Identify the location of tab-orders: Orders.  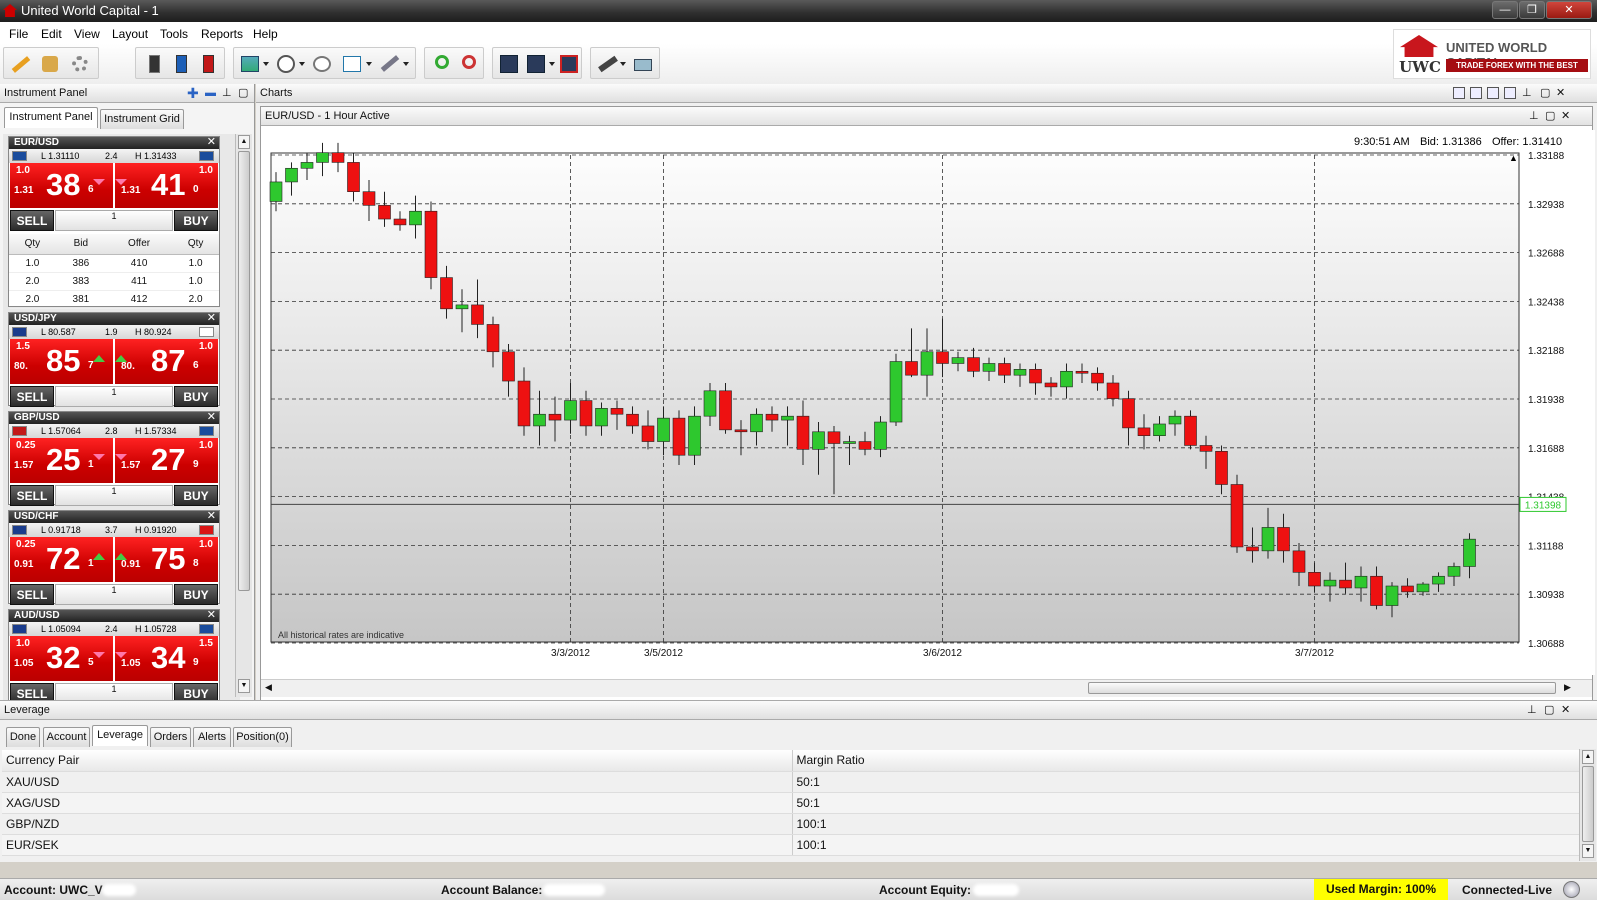
(170, 737).